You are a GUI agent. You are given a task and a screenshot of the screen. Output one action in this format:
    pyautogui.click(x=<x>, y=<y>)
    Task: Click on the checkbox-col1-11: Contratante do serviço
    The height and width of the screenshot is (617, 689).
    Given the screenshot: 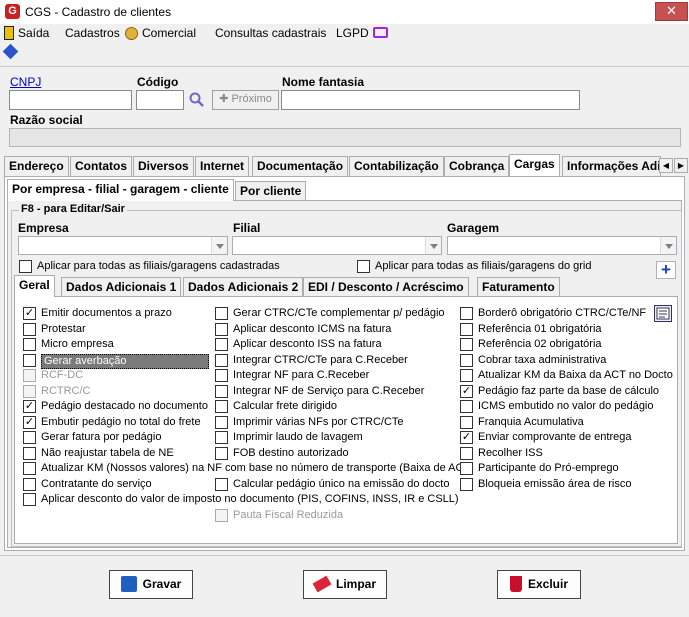 What is the action you would take?
    pyautogui.click(x=87, y=485)
    